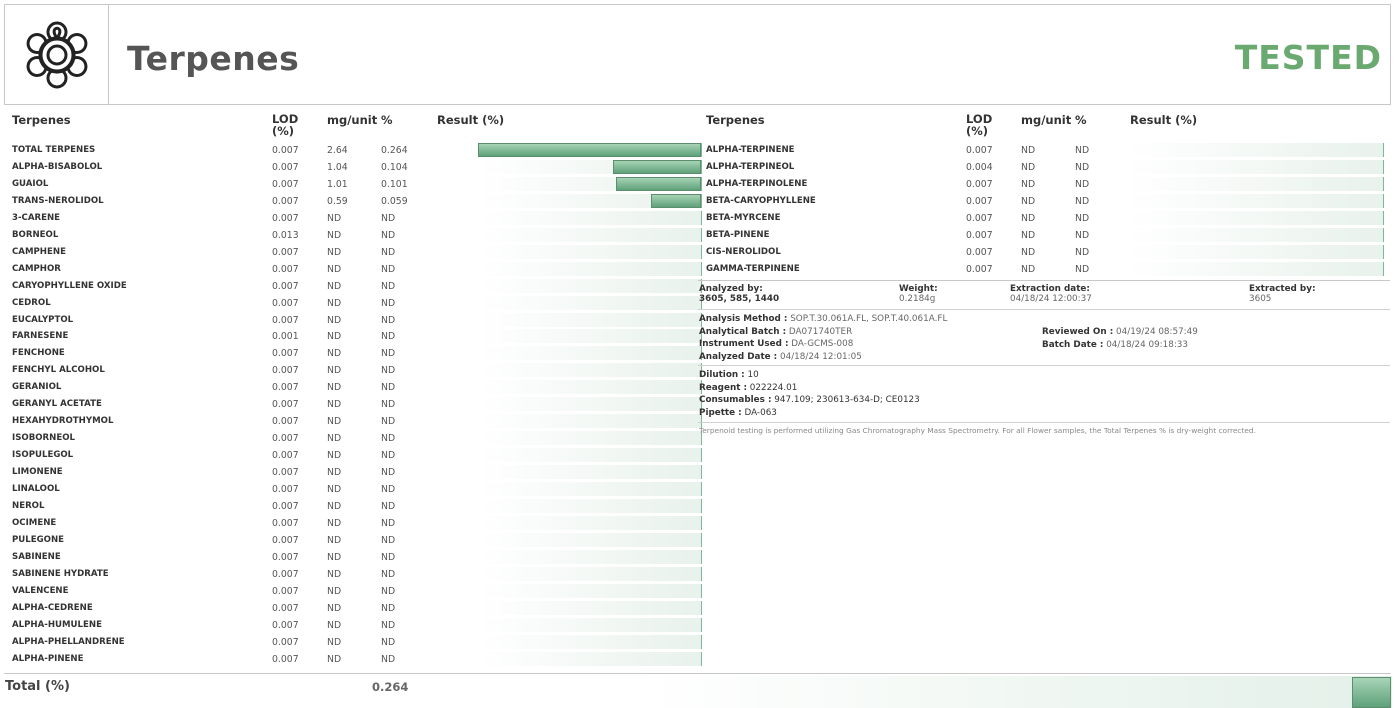 The width and height of the screenshot is (1395, 708). I want to click on table-row: TRANS-NEROLIDOL 0.007 0.59 0.059, so click(357, 201).